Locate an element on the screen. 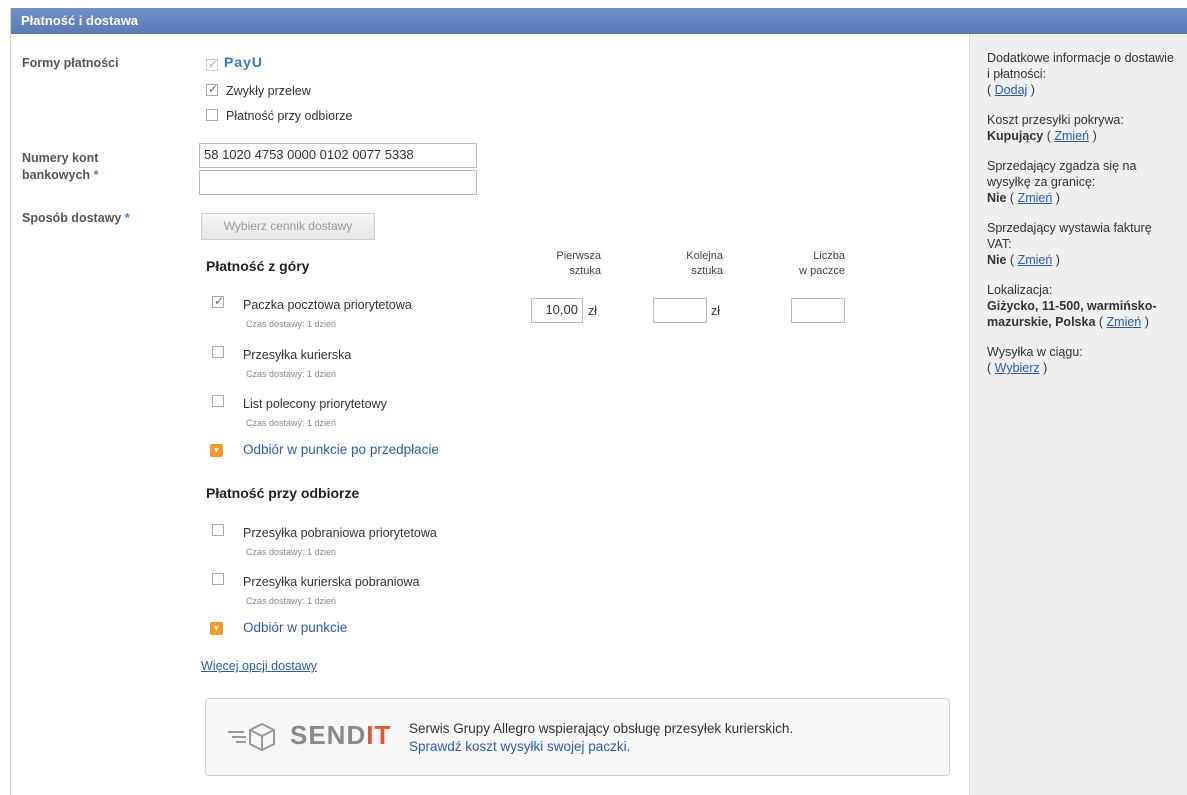  cod-section-heading: Płatność przy odbiorze is located at coordinates (283, 493).